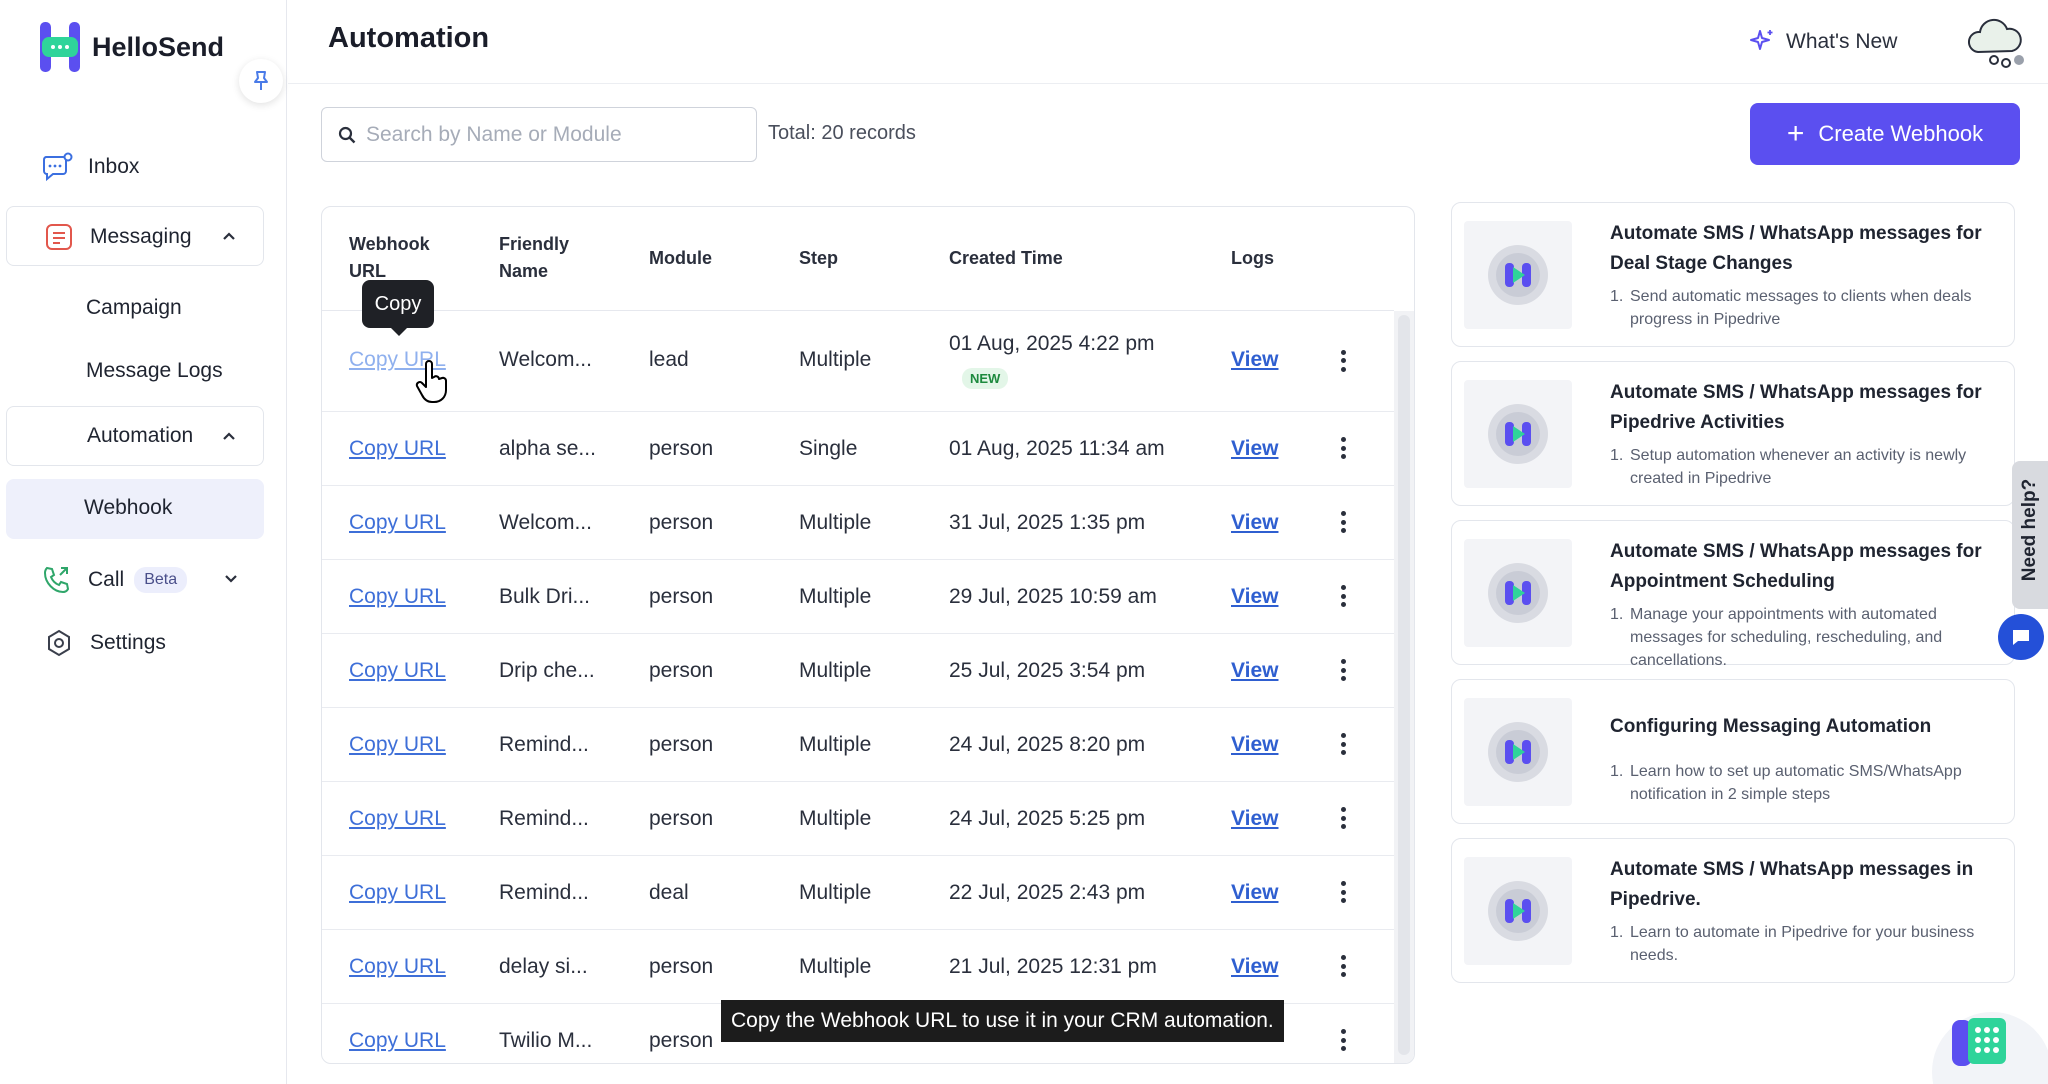 This screenshot has height=1084, width=2048. Describe the element at coordinates (347, 134) in the screenshot. I see `search-icon` at that location.